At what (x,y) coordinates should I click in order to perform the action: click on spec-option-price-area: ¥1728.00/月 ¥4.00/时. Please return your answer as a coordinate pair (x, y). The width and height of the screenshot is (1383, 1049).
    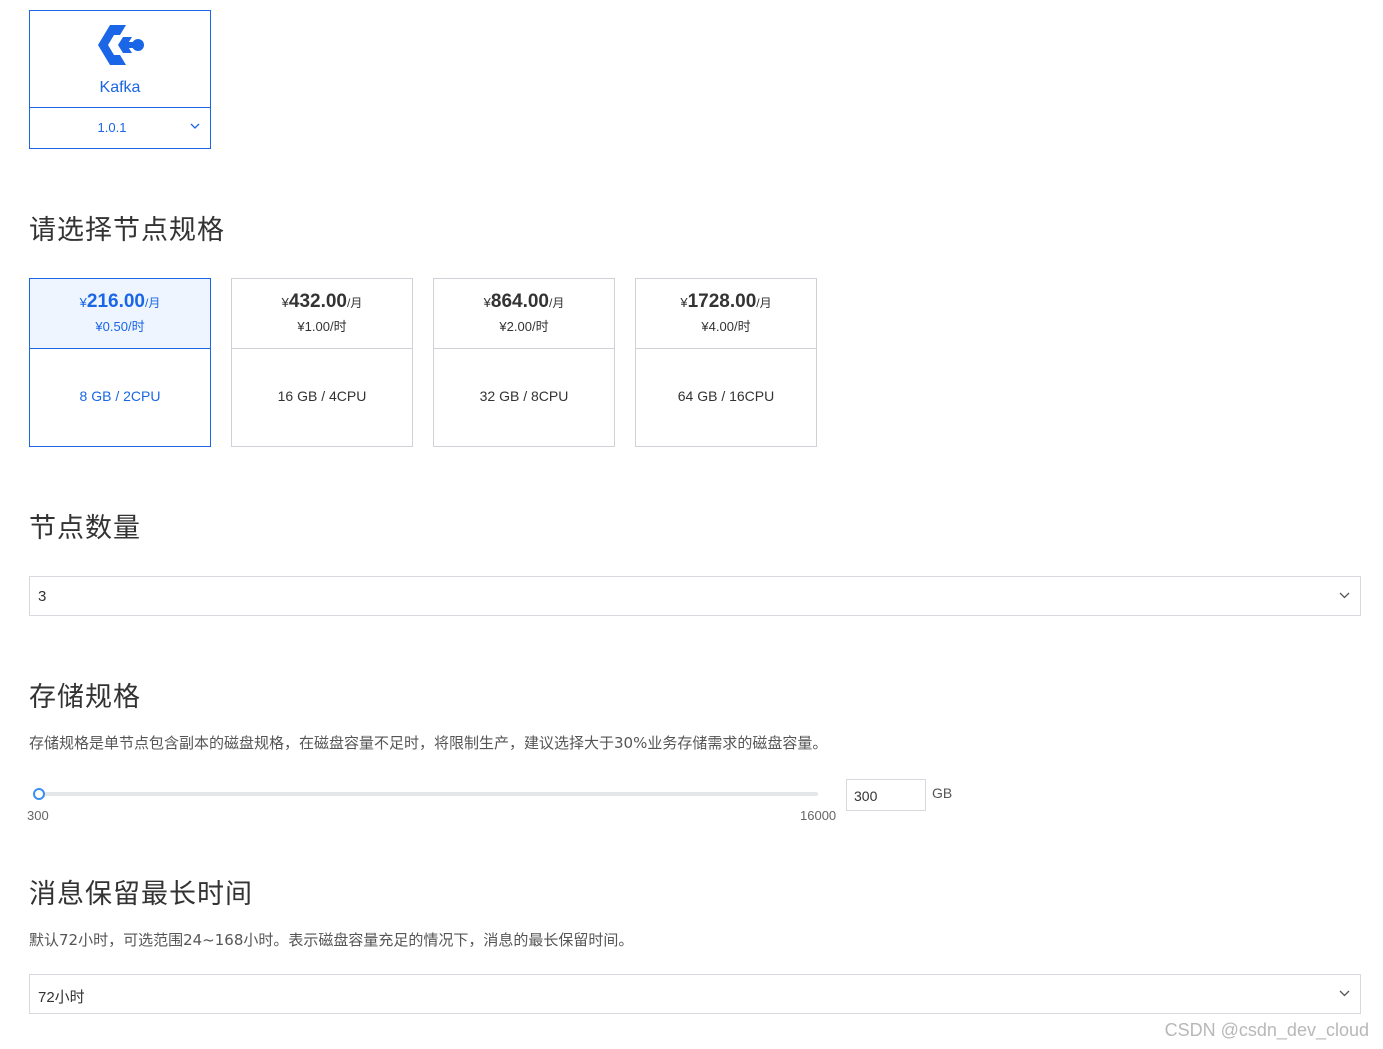
    Looking at the image, I should click on (726, 314).